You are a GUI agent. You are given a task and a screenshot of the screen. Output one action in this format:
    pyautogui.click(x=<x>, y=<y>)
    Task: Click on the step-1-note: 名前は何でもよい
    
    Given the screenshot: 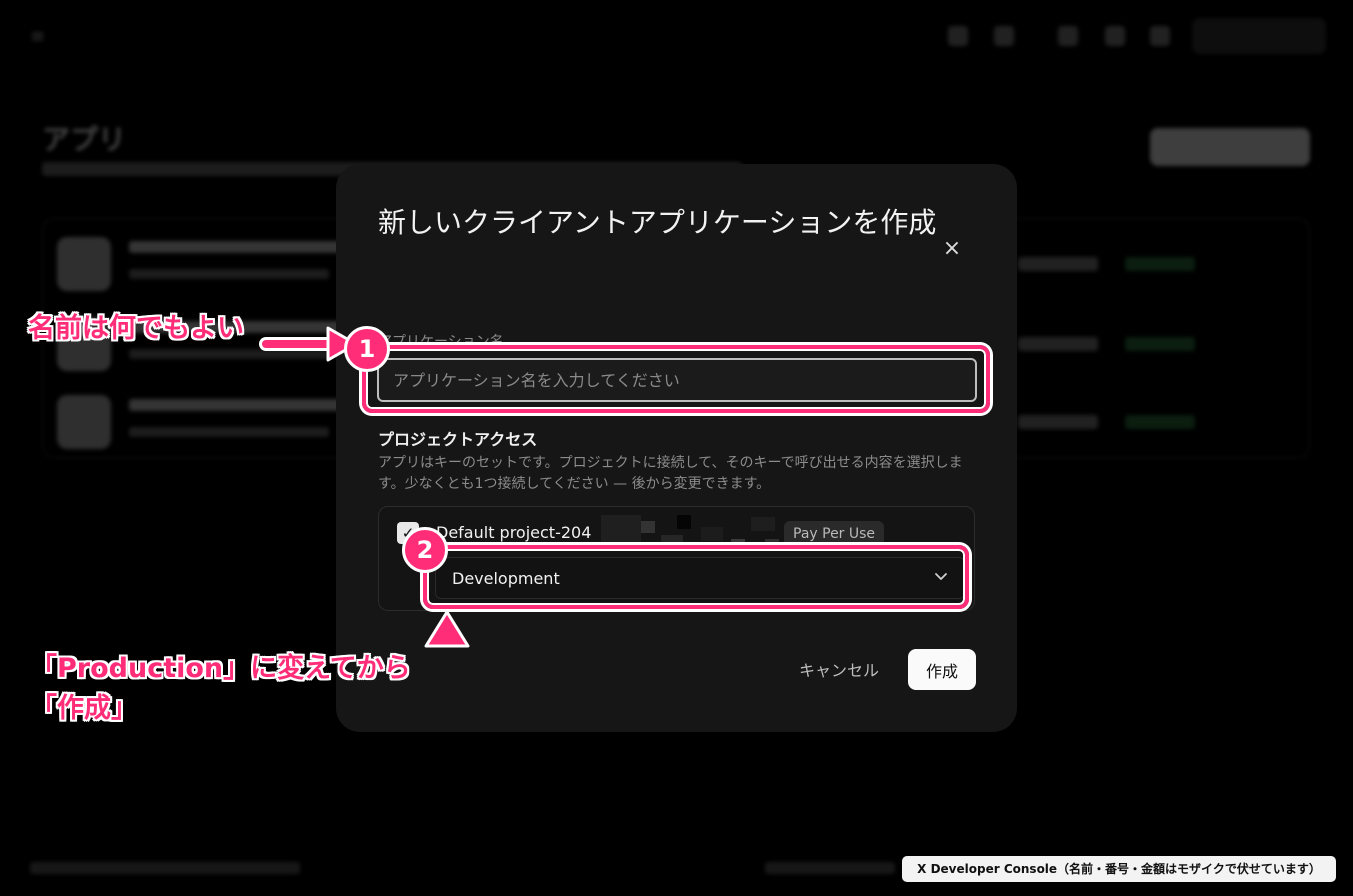 What is the action you would take?
    pyautogui.click(x=136, y=328)
    